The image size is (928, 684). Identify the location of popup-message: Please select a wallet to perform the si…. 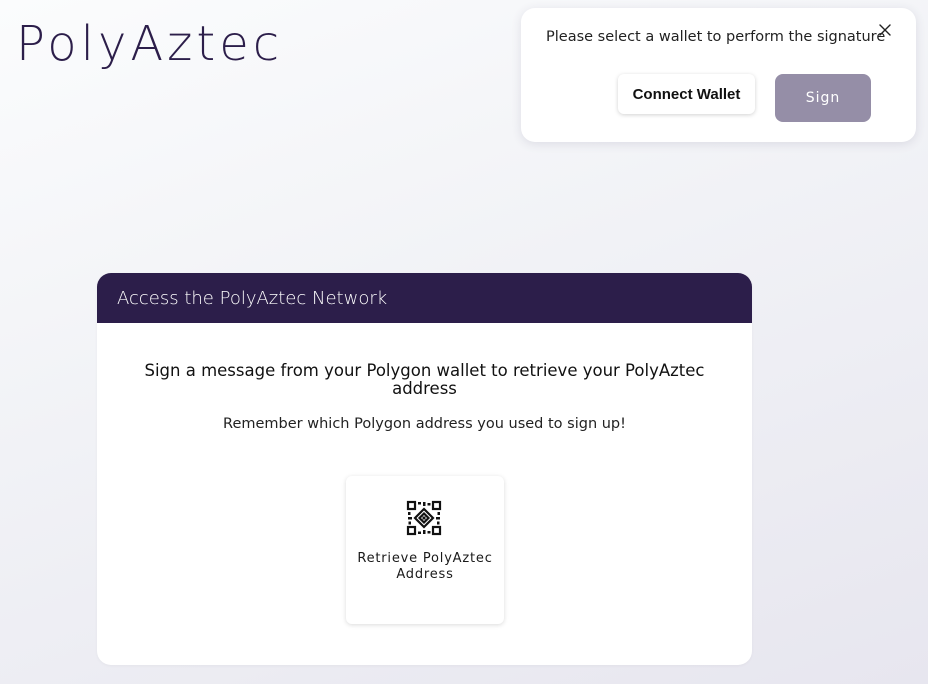
(716, 37).